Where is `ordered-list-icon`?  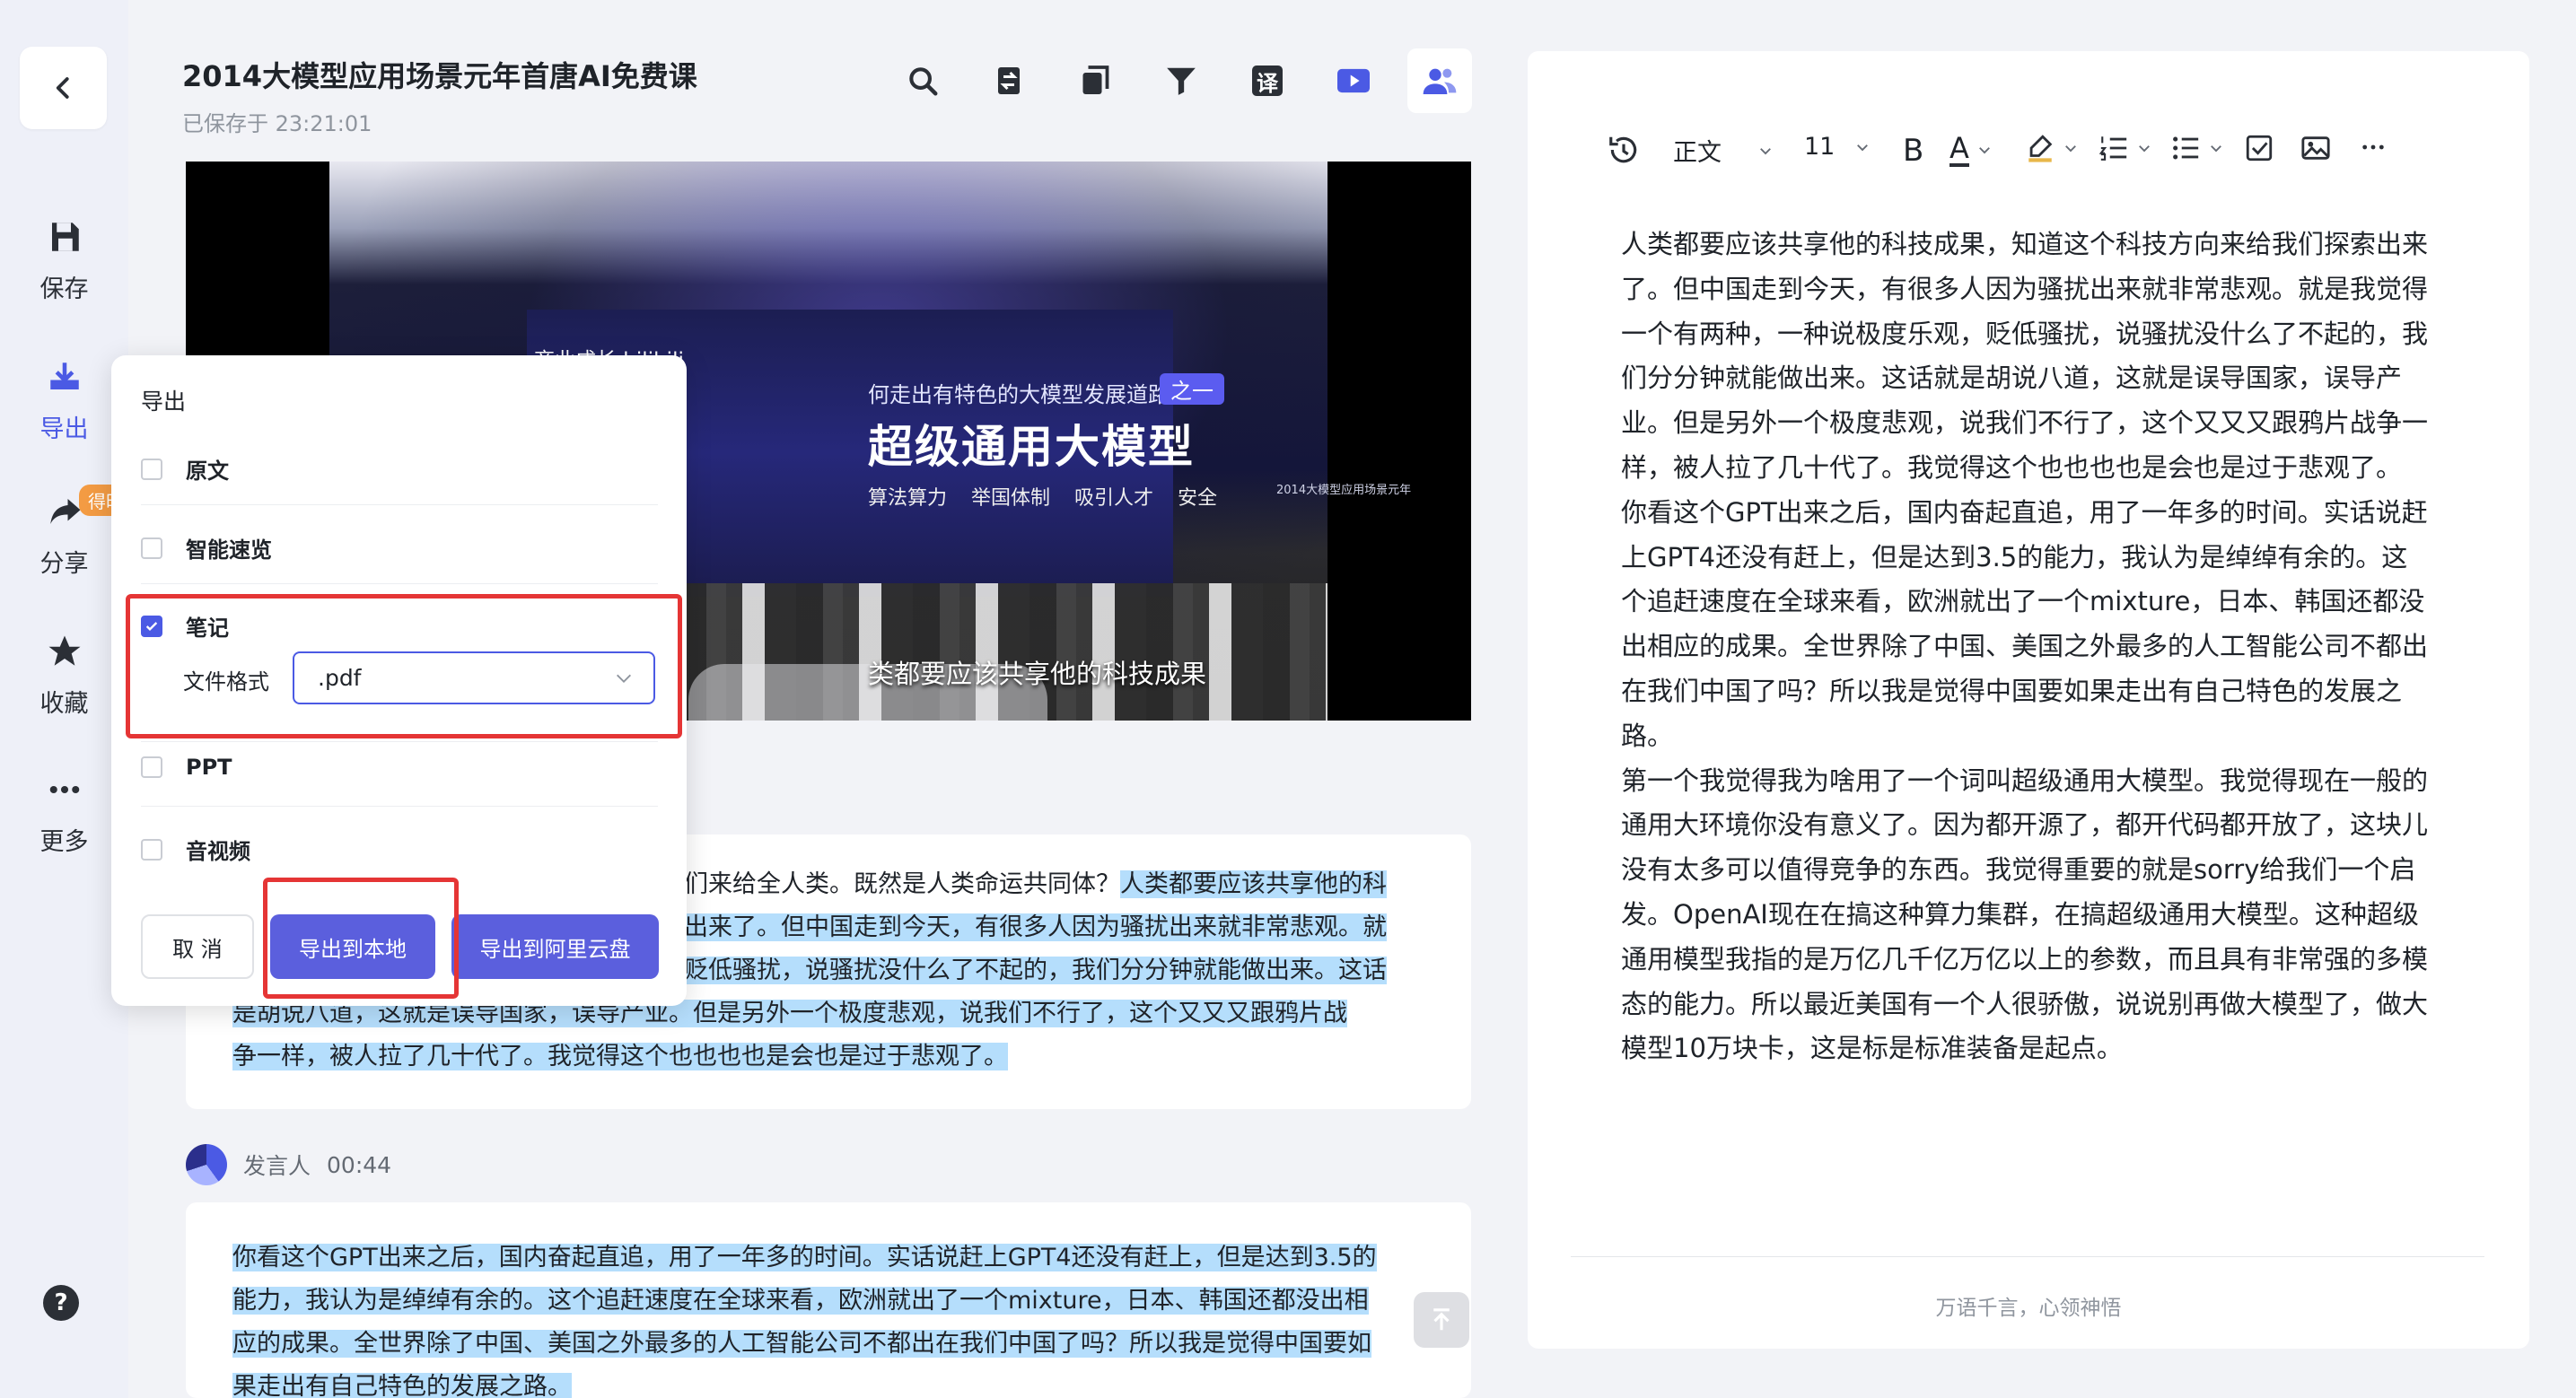
ordered-list-icon is located at coordinates (2112, 148).